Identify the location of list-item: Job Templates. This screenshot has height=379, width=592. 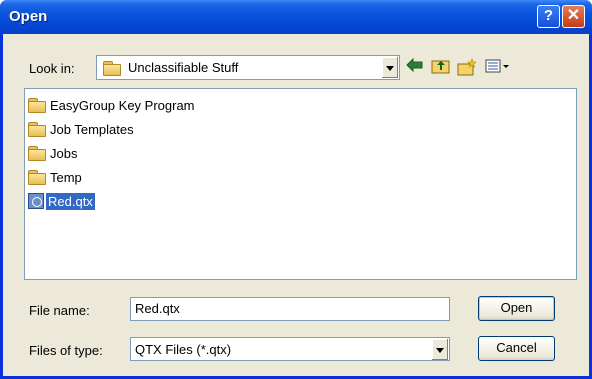
(82, 129).